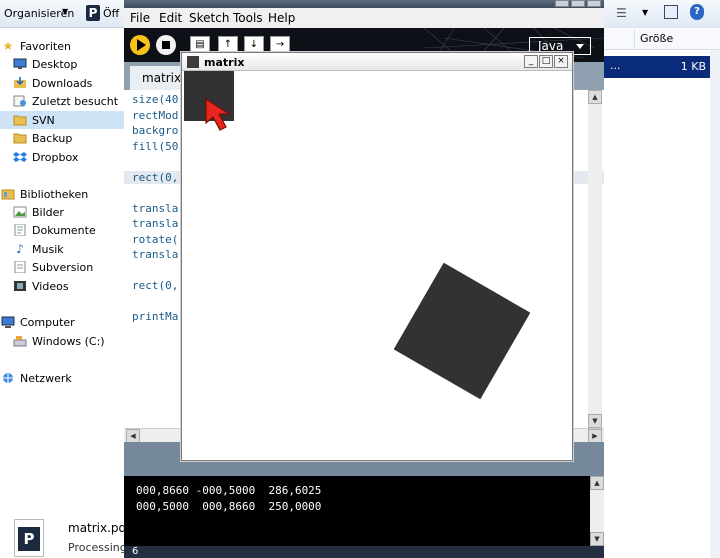 Image resolution: width=720 pixels, height=558 pixels. I want to click on sketch-titlebar: matrix _ □ ×, so click(377, 62).